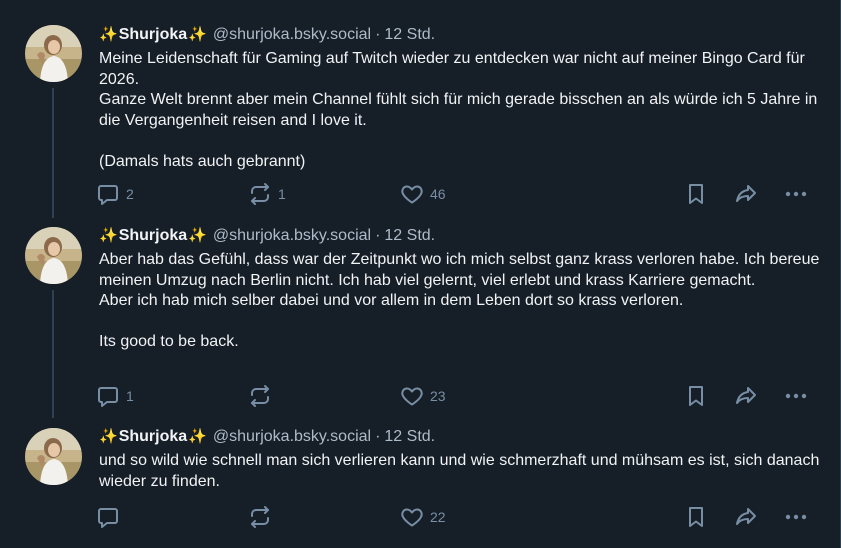 The width and height of the screenshot is (841, 548). Describe the element at coordinates (202, 161) in the screenshot. I see `post-text-line: (Damals hats auch gebrannt)` at that location.